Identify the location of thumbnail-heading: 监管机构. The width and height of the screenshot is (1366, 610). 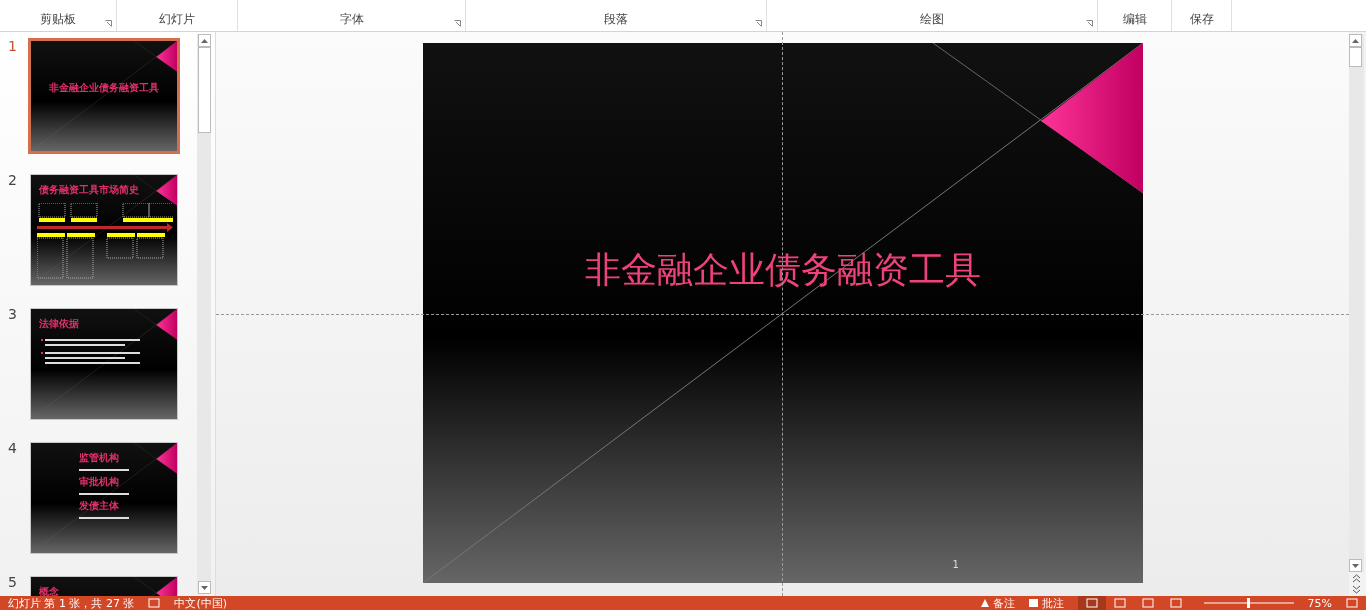
(99, 458).